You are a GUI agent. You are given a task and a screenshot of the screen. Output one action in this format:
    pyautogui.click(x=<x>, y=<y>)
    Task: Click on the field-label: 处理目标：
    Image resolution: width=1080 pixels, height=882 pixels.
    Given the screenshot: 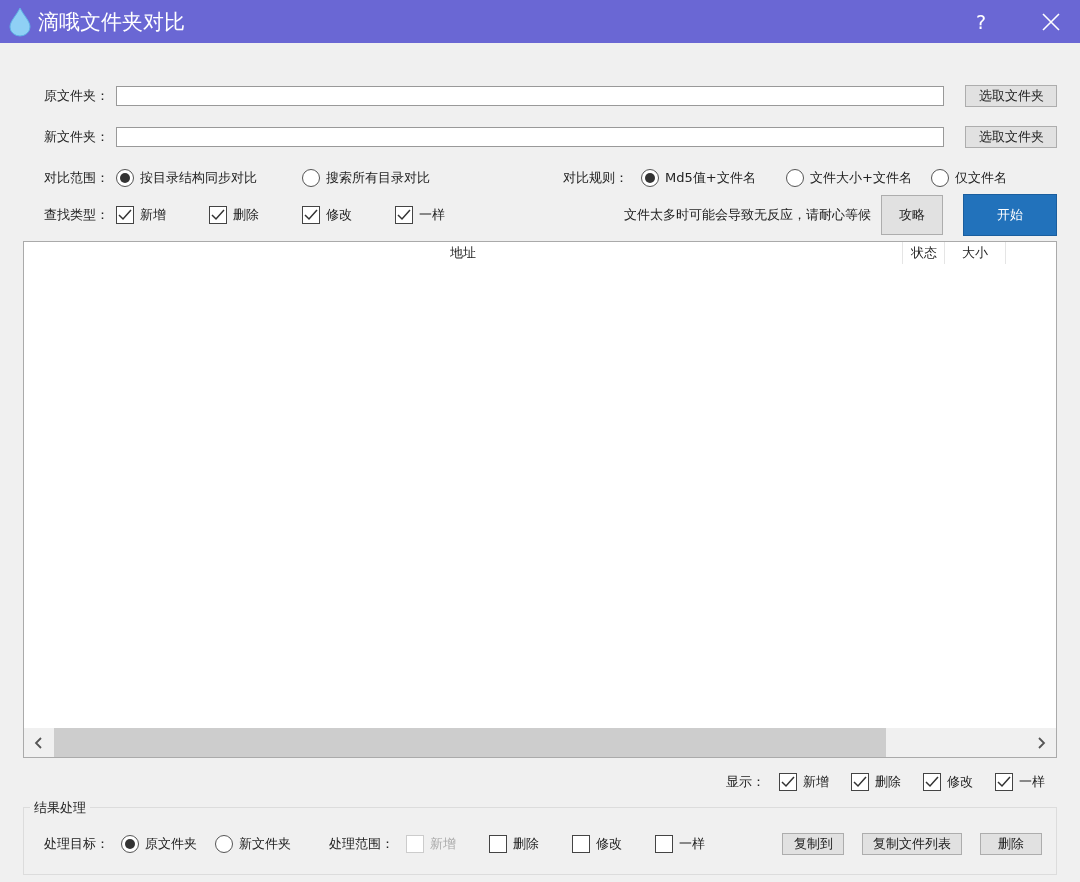 What is the action you would take?
    pyautogui.click(x=76, y=844)
    